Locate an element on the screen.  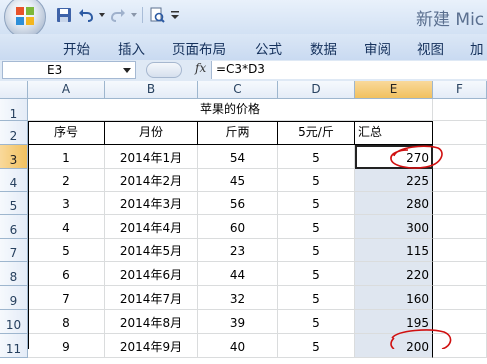
cell-index: 3 is located at coordinates (66, 203).